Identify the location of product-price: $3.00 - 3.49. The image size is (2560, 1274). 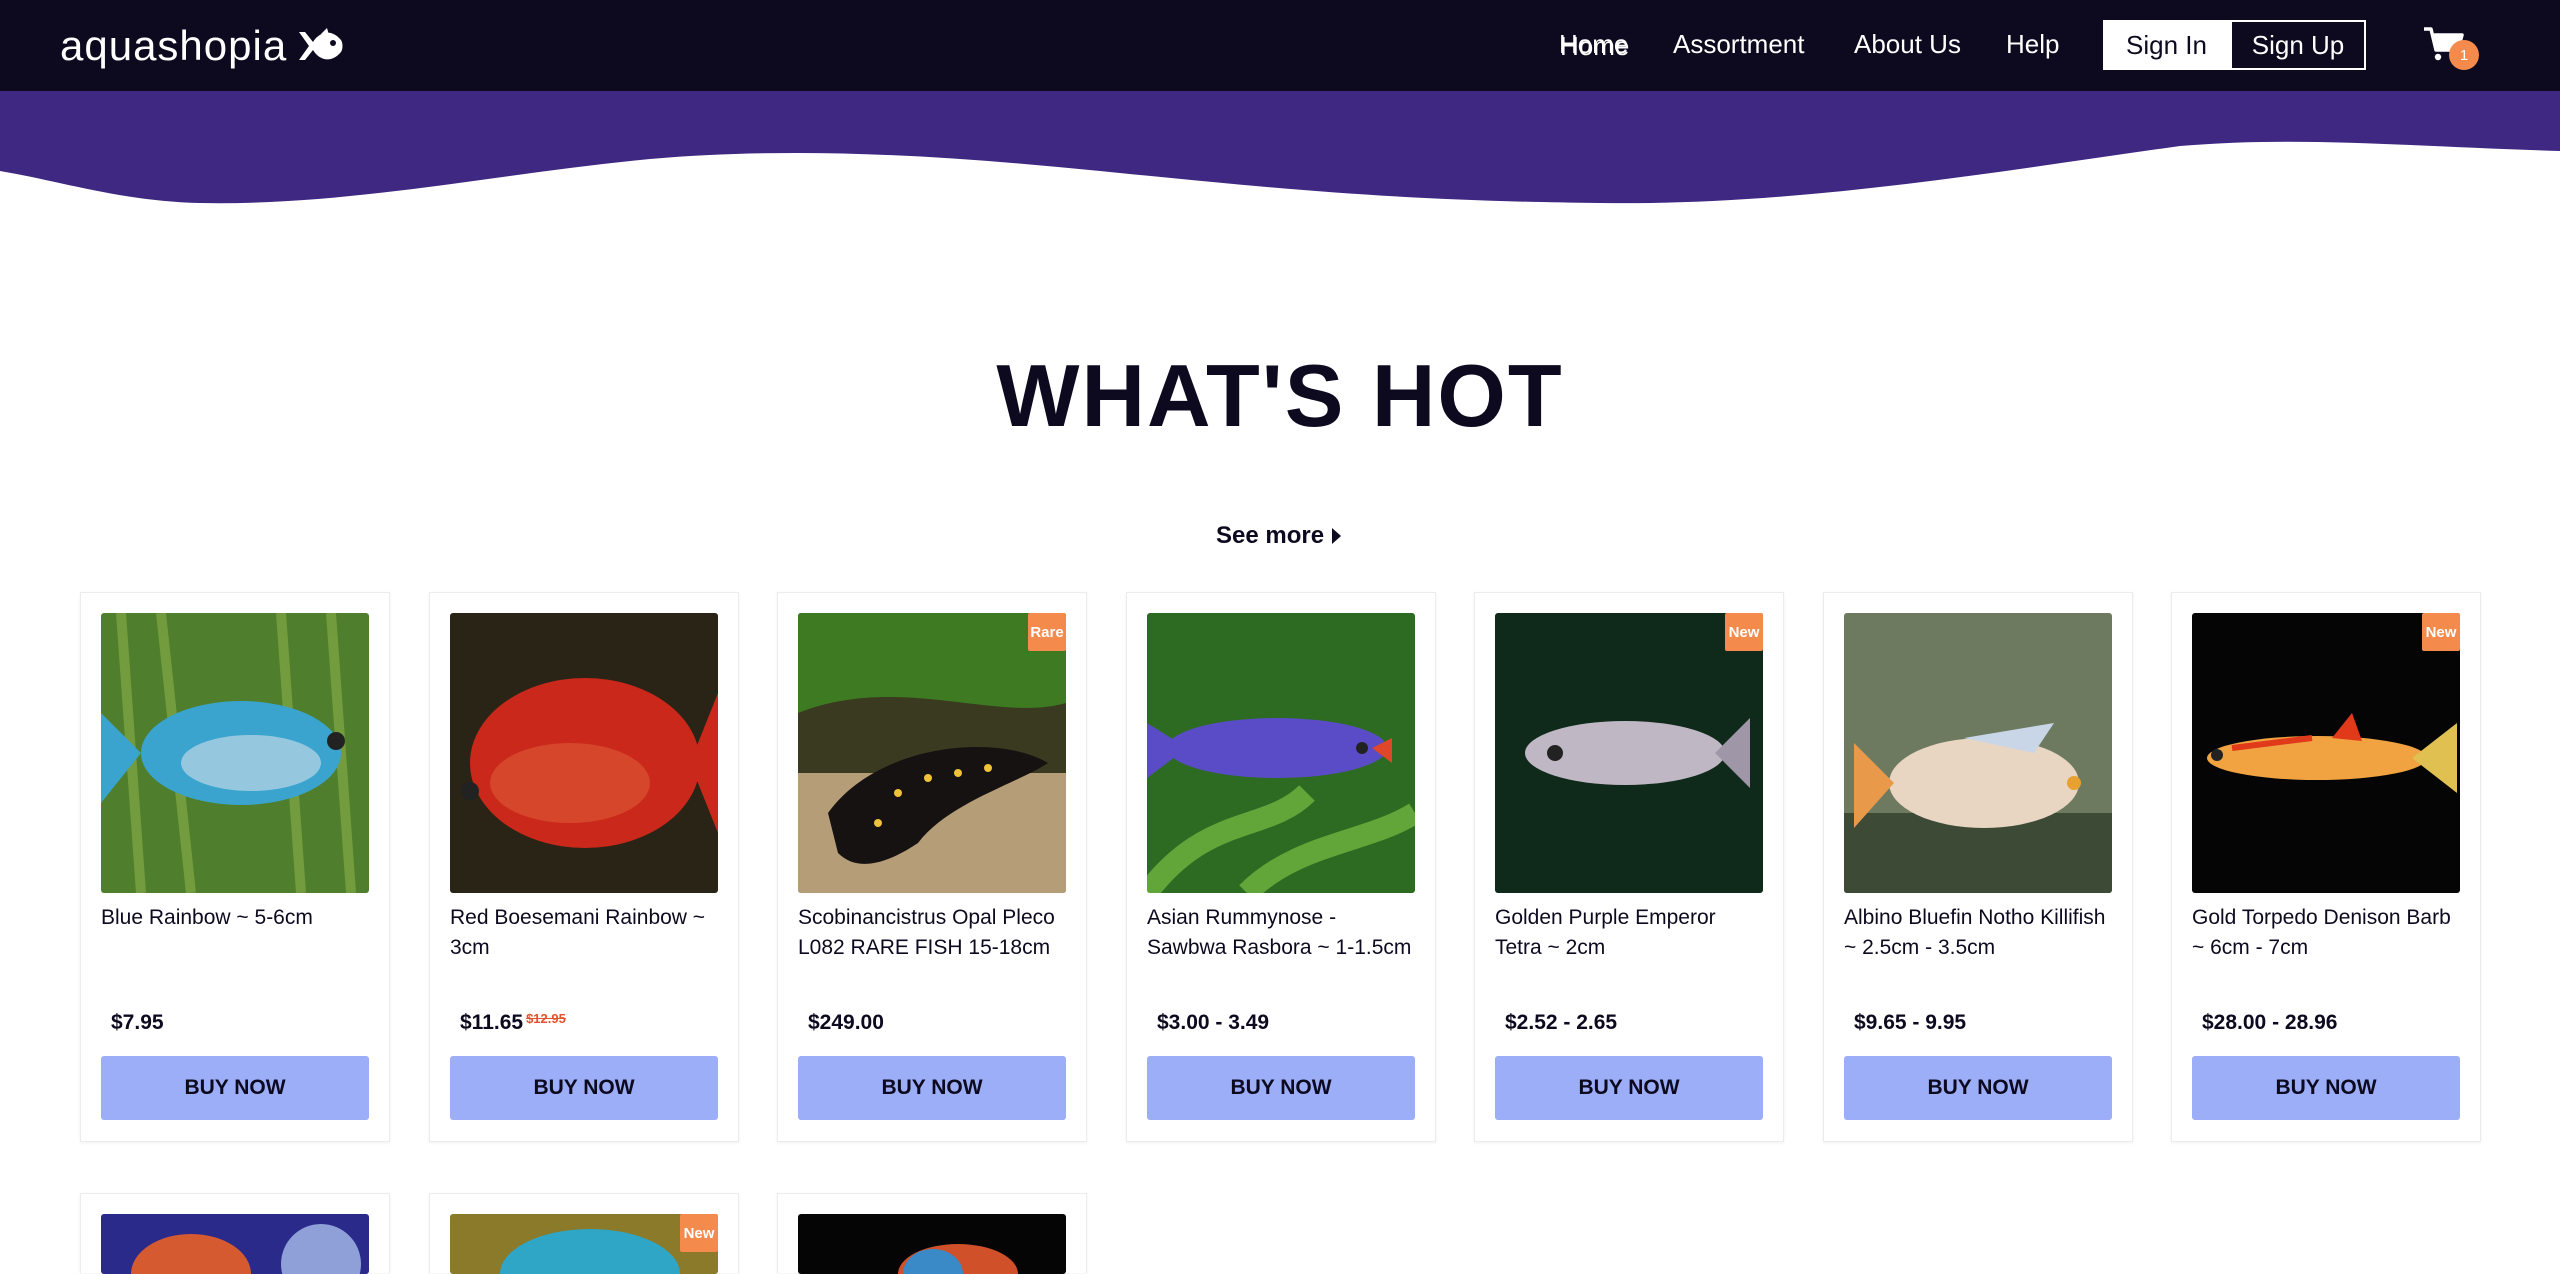
(1213, 1023).